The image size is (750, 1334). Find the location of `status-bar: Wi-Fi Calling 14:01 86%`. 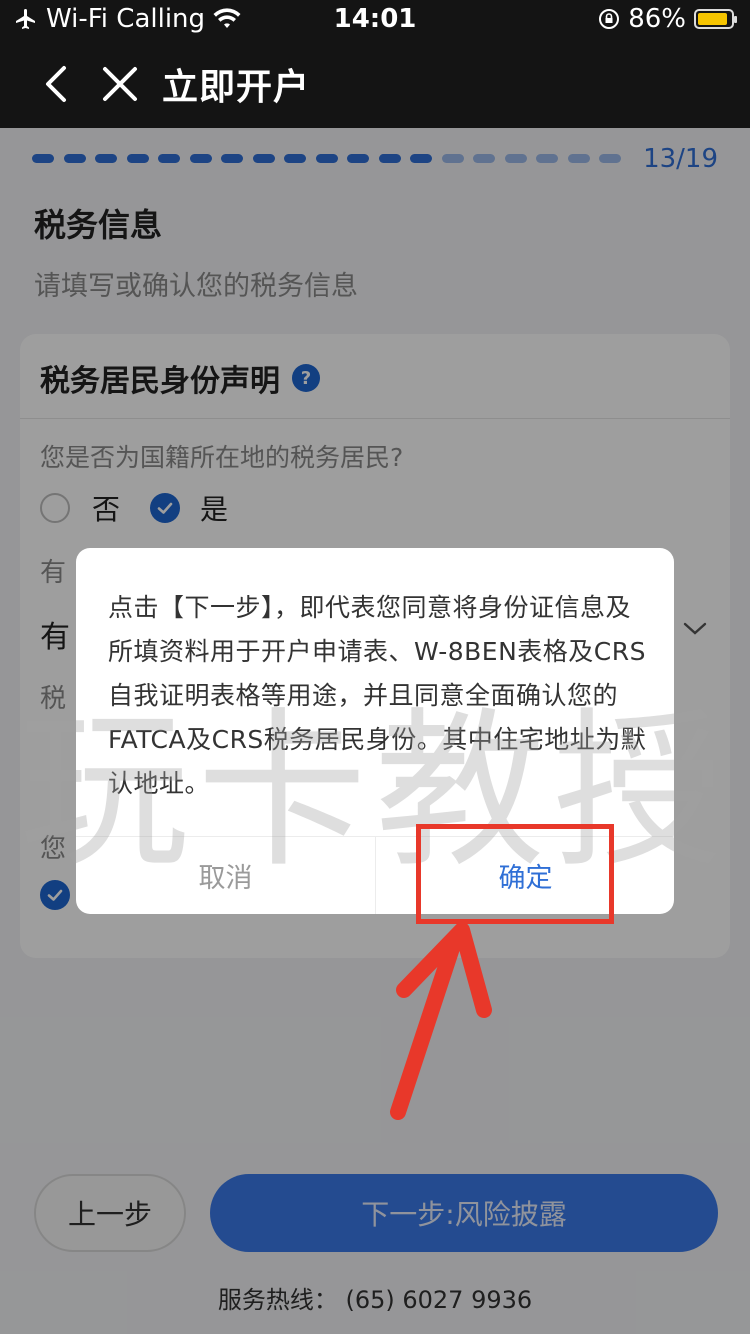

status-bar: Wi-Fi Calling 14:01 86% is located at coordinates (375, 20).